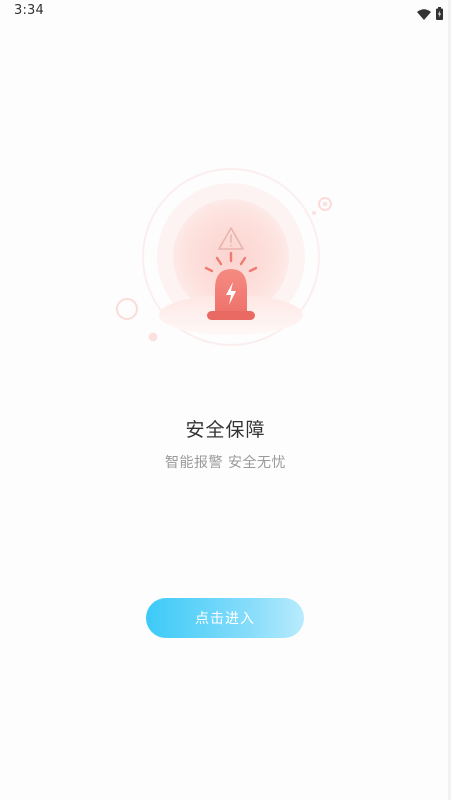 This screenshot has height=800, width=451. Describe the element at coordinates (225, 618) in the screenshot. I see `enter-button: 点击进入` at that location.